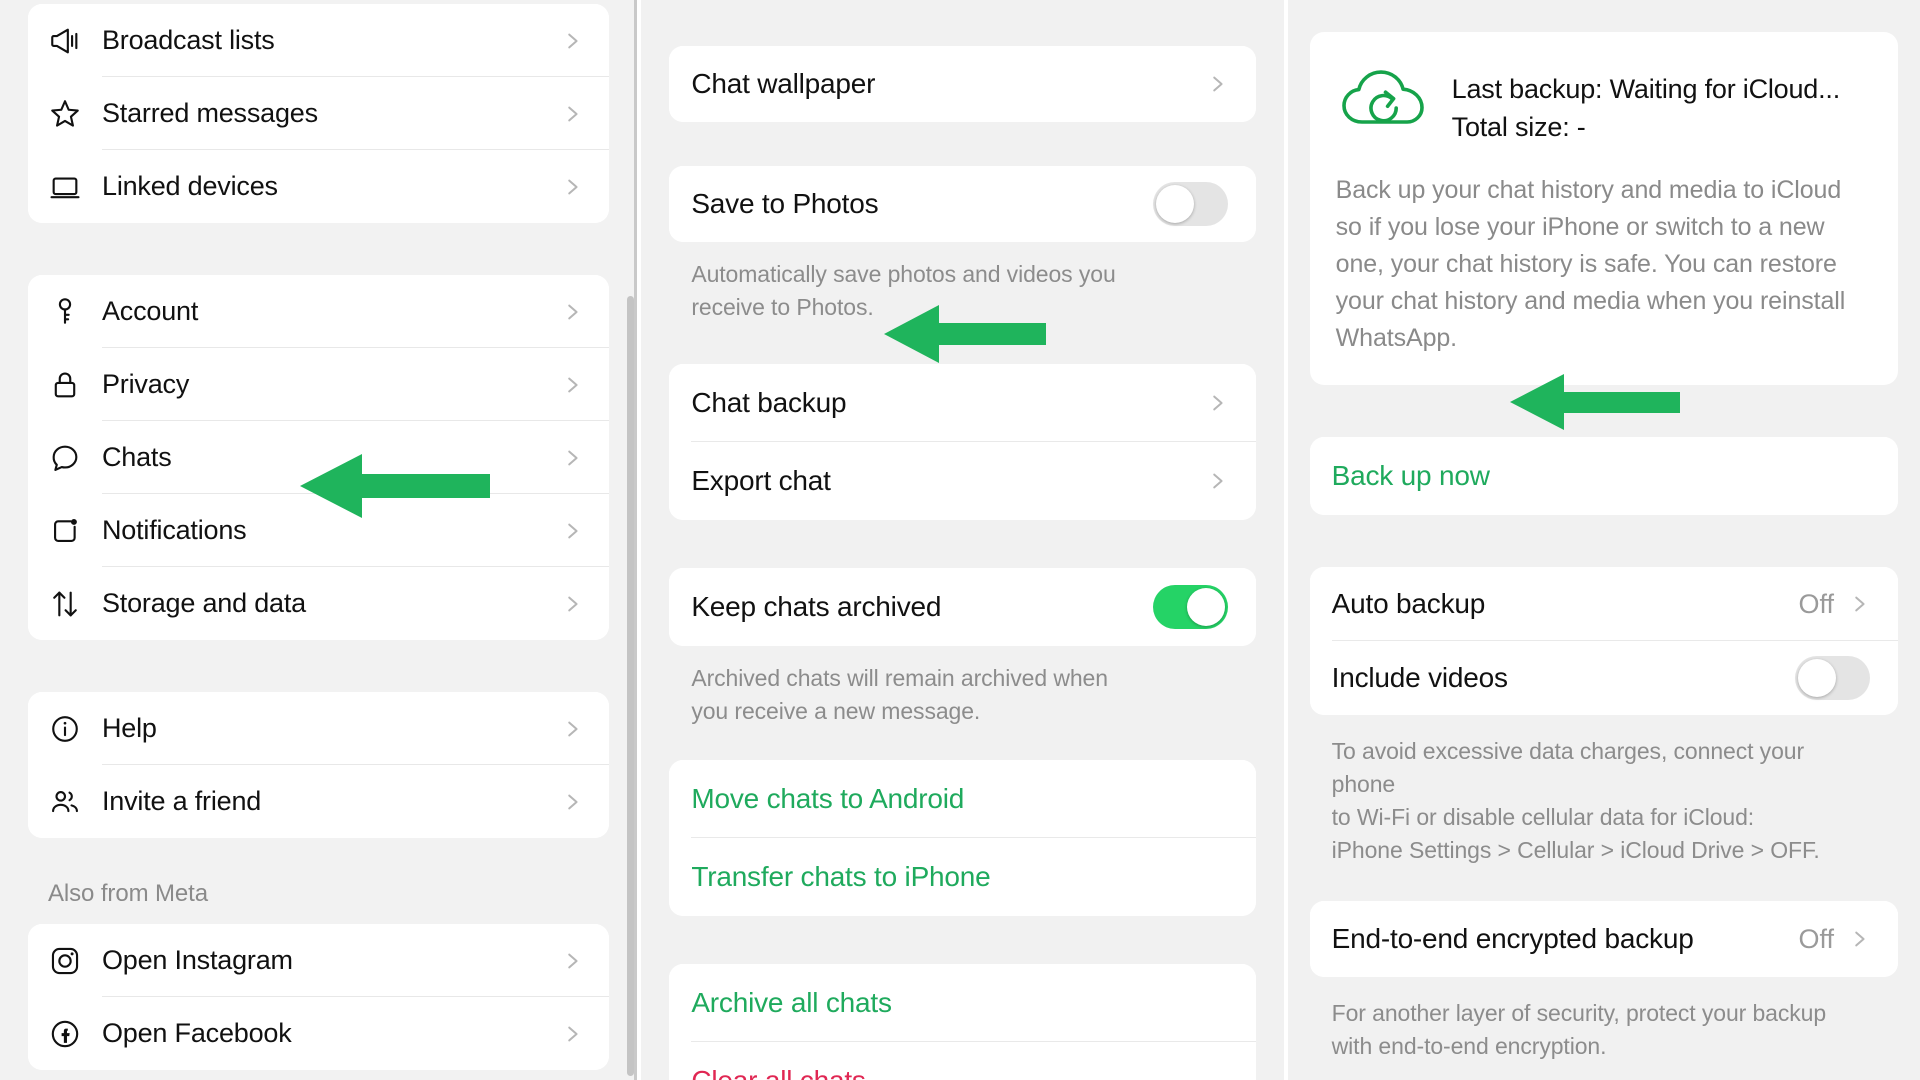  I want to click on auto-backup-value: Off, so click(1816, 603).